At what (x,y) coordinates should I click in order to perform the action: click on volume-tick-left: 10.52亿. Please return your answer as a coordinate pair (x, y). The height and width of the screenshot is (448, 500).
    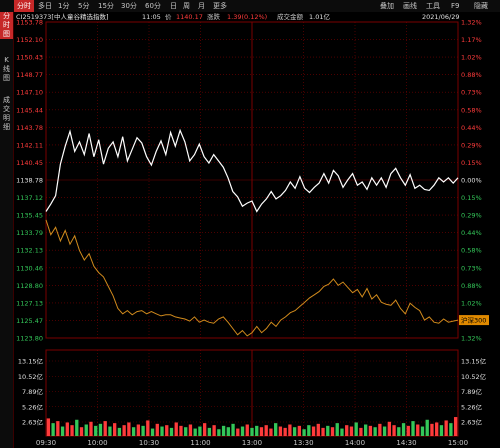
    Looking at the image, I should click on (31, 376).